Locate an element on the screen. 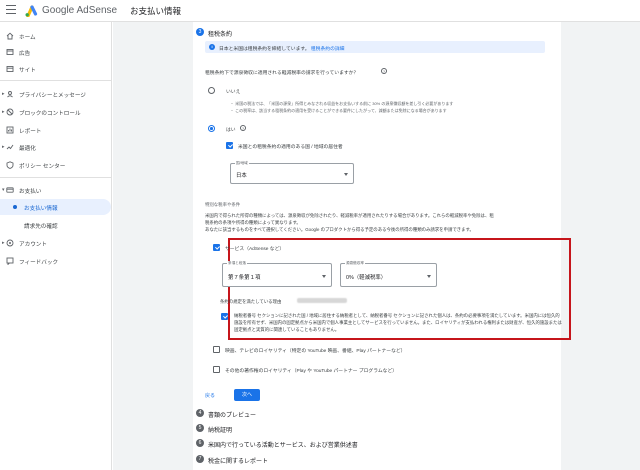 The image size is (640, 470). radio-no is located at coordinates (211, 90).